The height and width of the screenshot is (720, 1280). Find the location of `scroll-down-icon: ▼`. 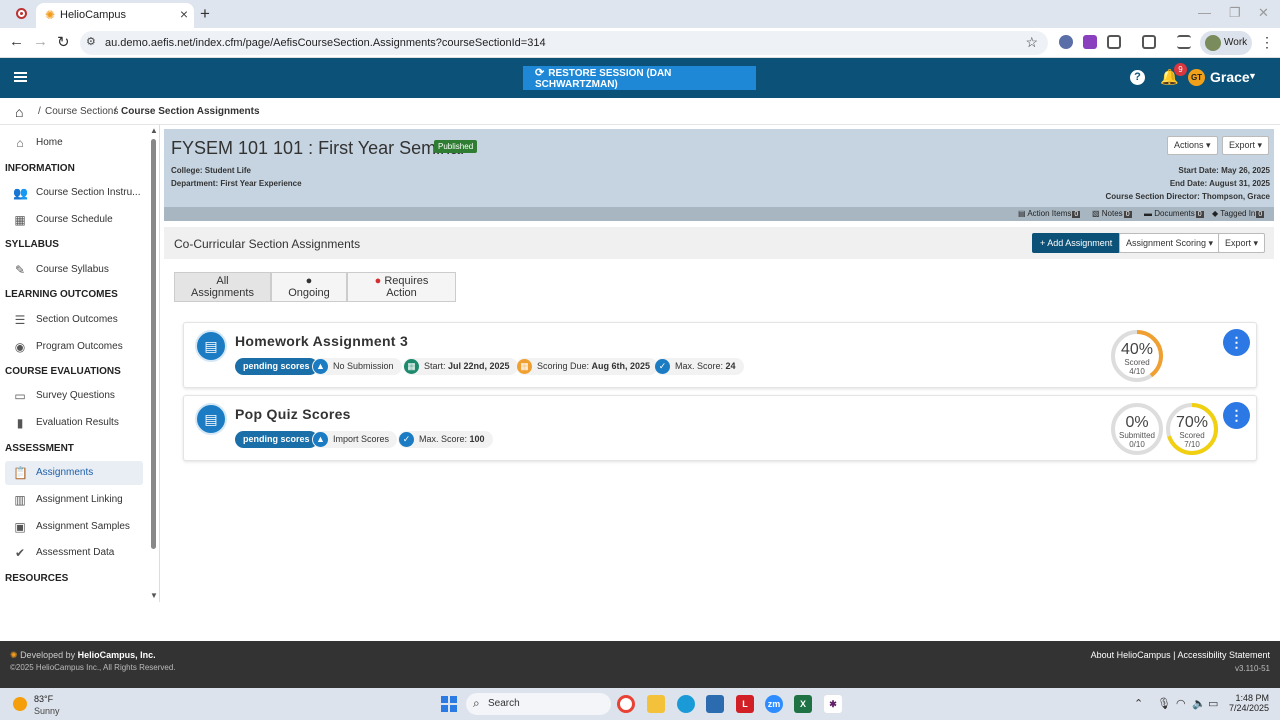

scroll-down-icon: ▼ is located at coordinates (154, 595).